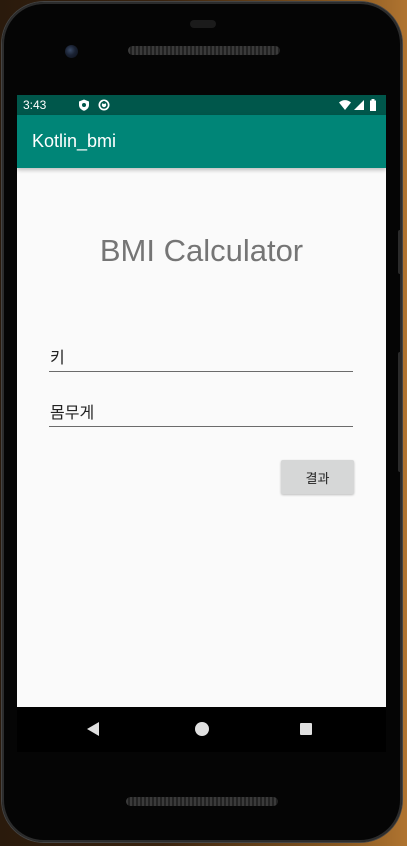  What do you see at coordinates (84, 105) in the screenshot?
I see `shield-icon` at bounding box center [84, 105].